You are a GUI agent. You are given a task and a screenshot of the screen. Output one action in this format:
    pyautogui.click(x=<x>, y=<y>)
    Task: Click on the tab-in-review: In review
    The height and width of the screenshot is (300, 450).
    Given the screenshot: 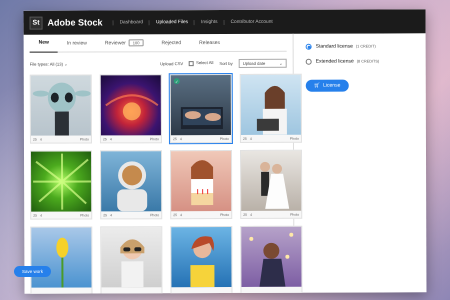 What is the action you would take?
    pyautogui.click(x=77, y=43)
    